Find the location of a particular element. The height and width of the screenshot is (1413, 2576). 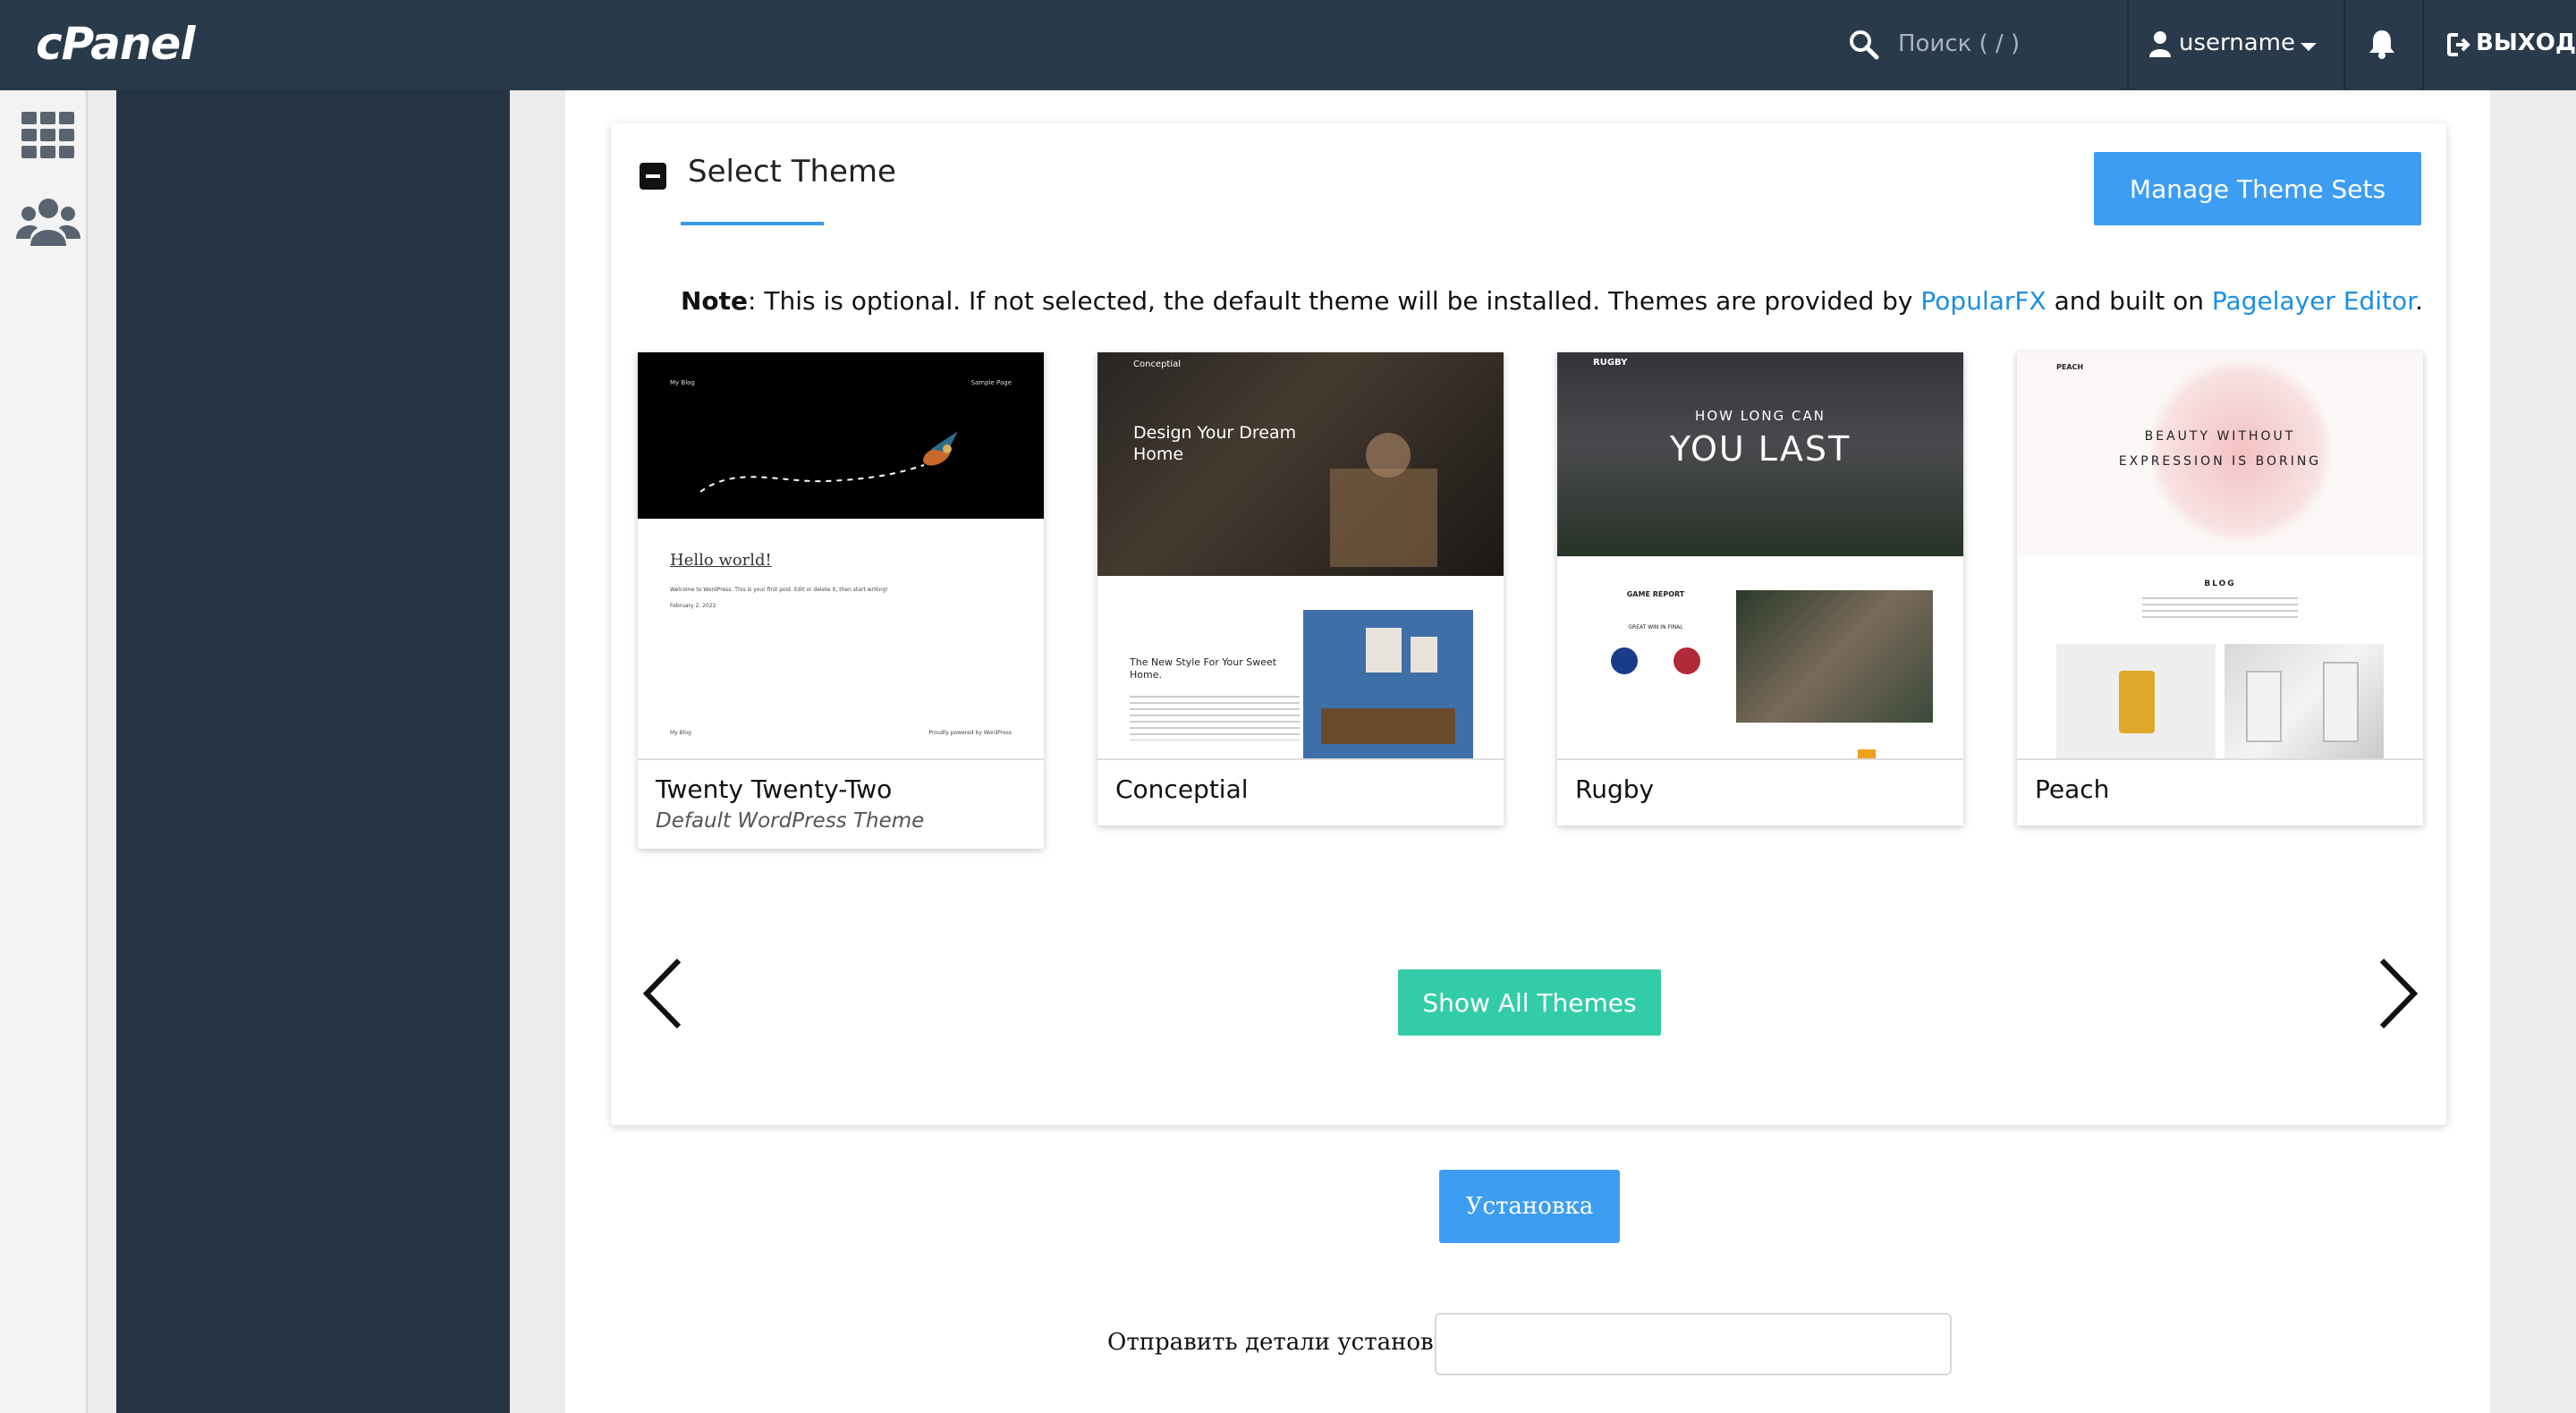

apps-grid-icon is located at coordinates (48, 135).